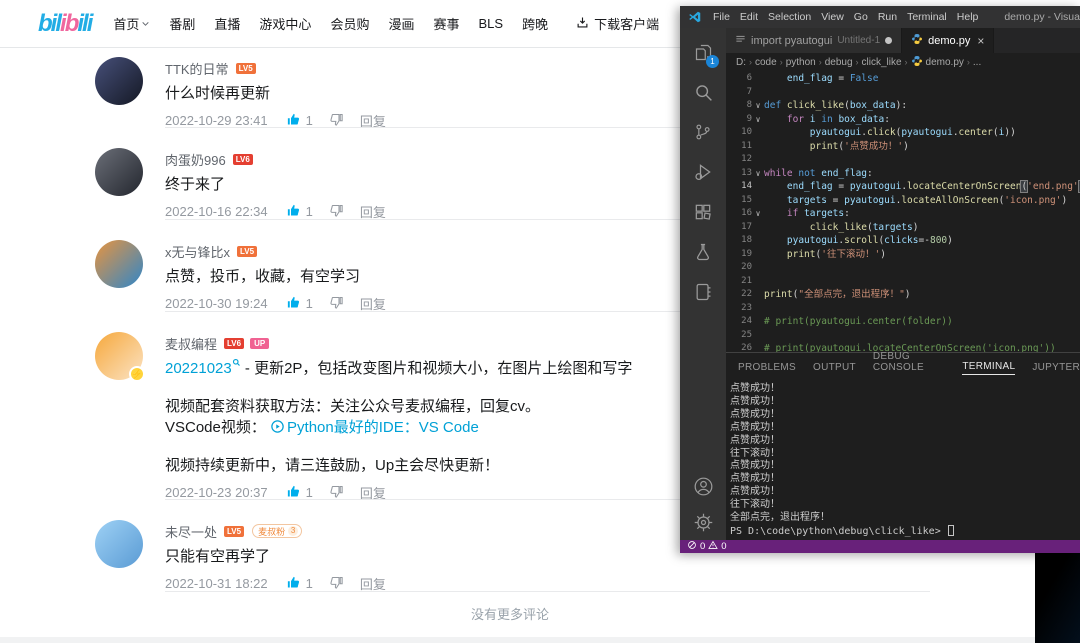  Describe the element at coordinates (909, 363) in the screenshot. I see `panel-tab-debug-console: DEBUG CONSOLE` at that location.